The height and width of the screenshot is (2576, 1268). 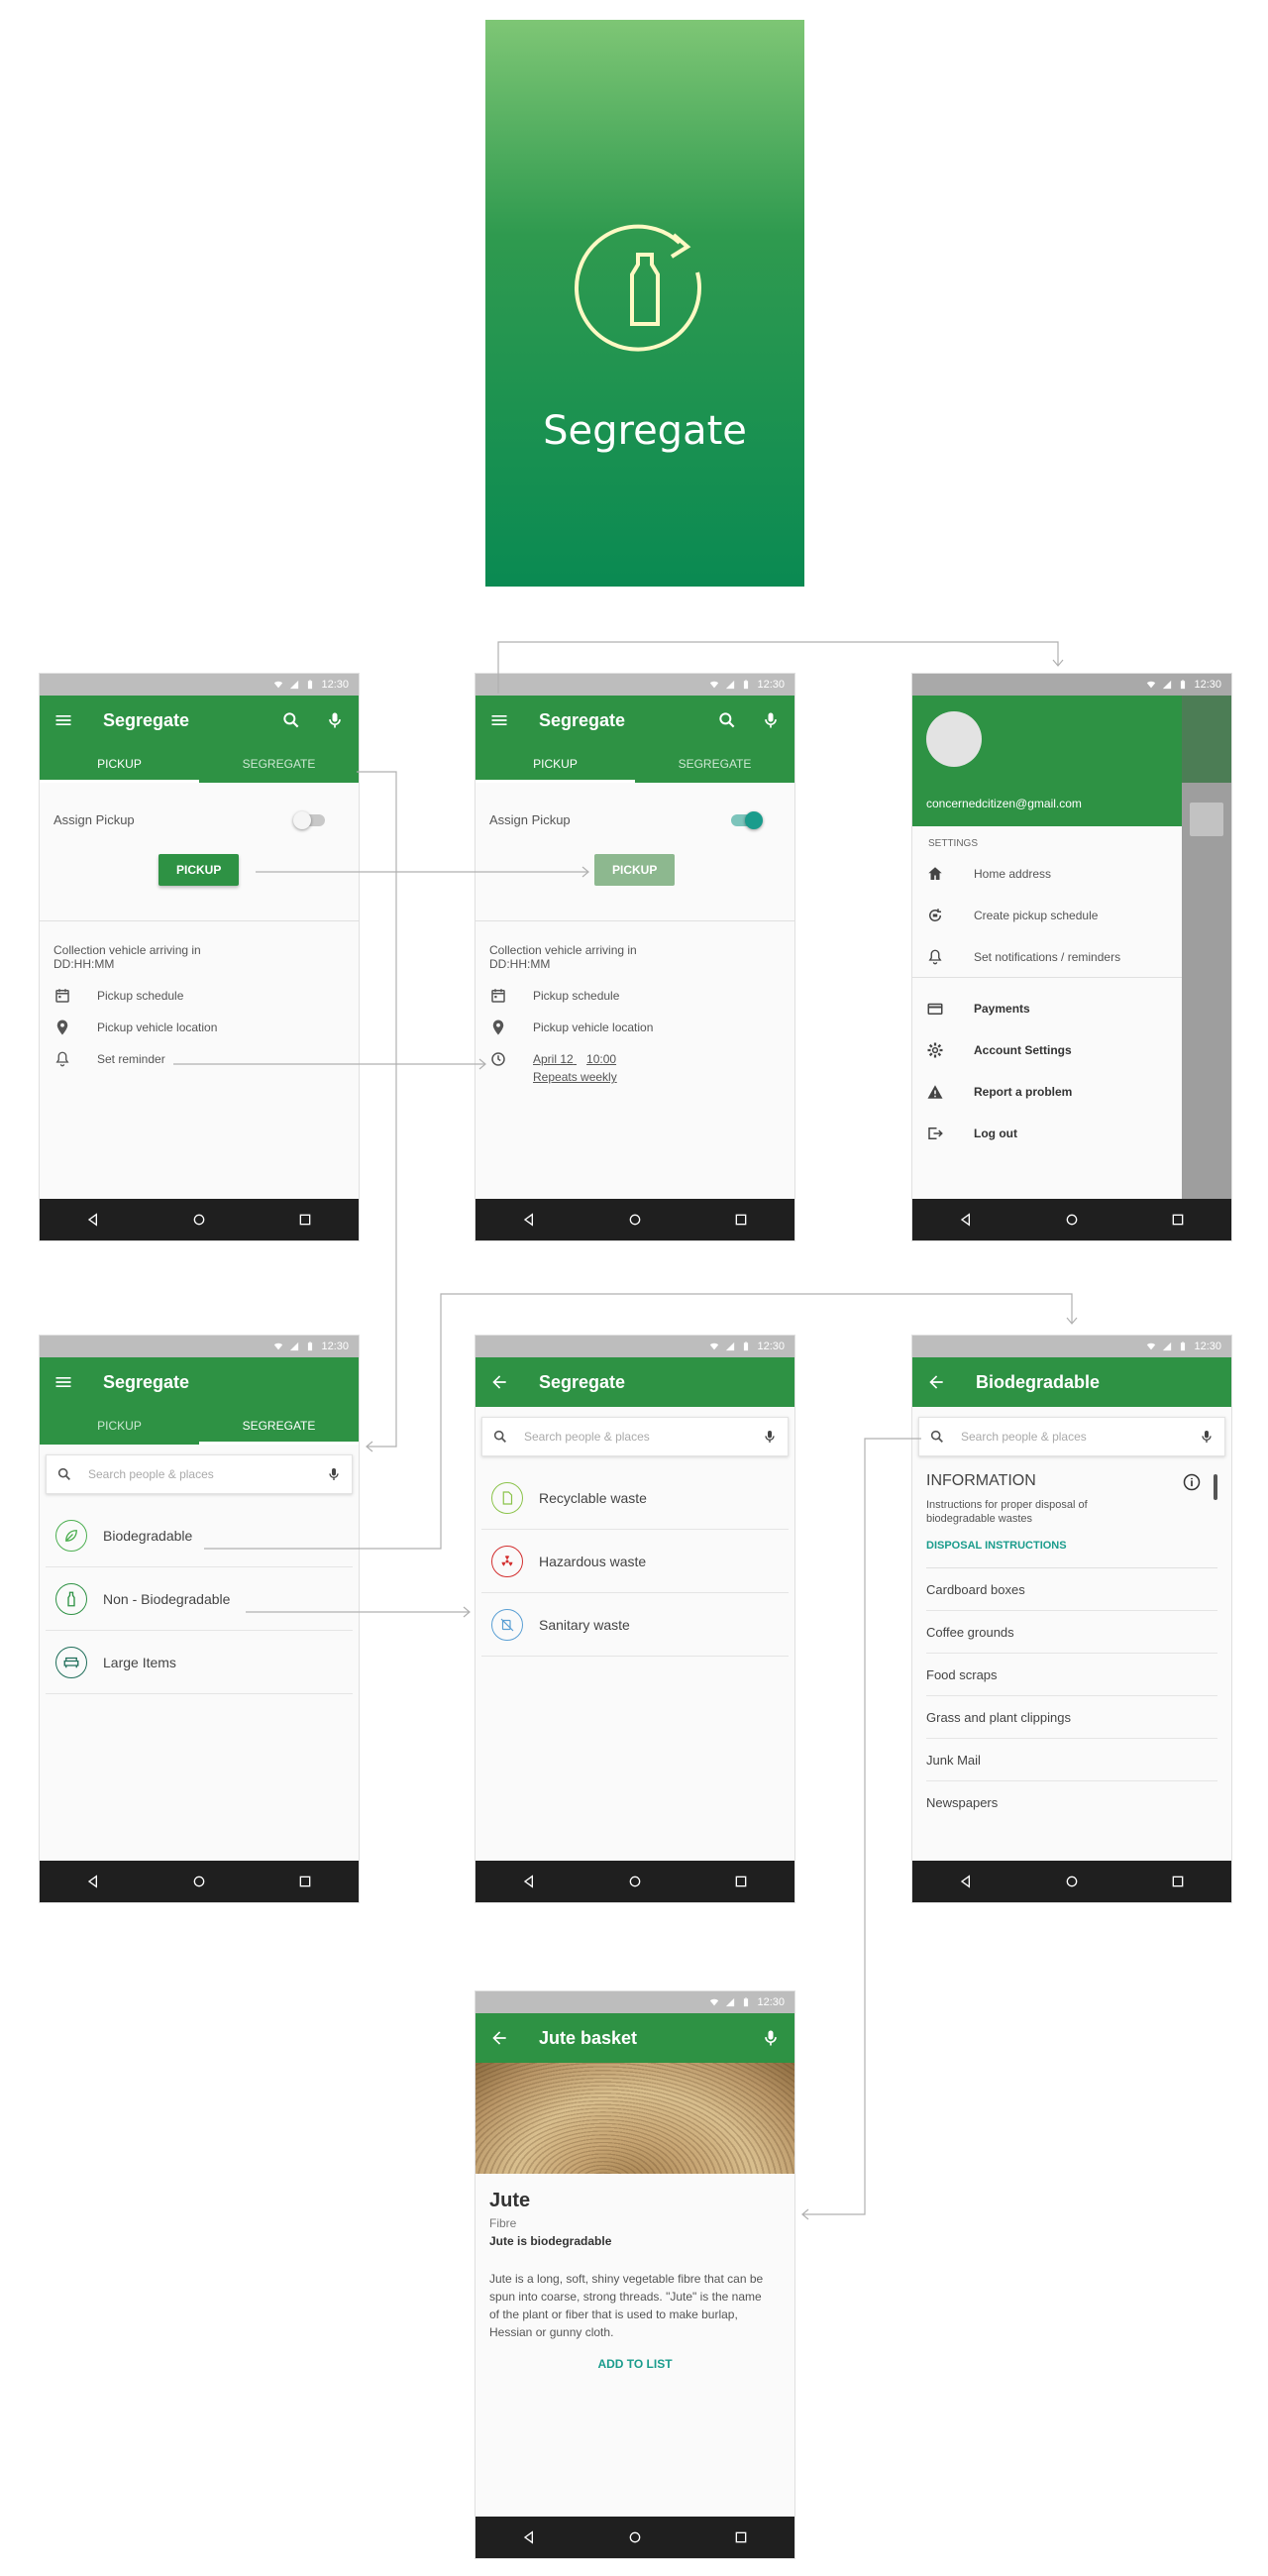 I want to click on settings-header: SETTINGS, so click(x=953, y=843).